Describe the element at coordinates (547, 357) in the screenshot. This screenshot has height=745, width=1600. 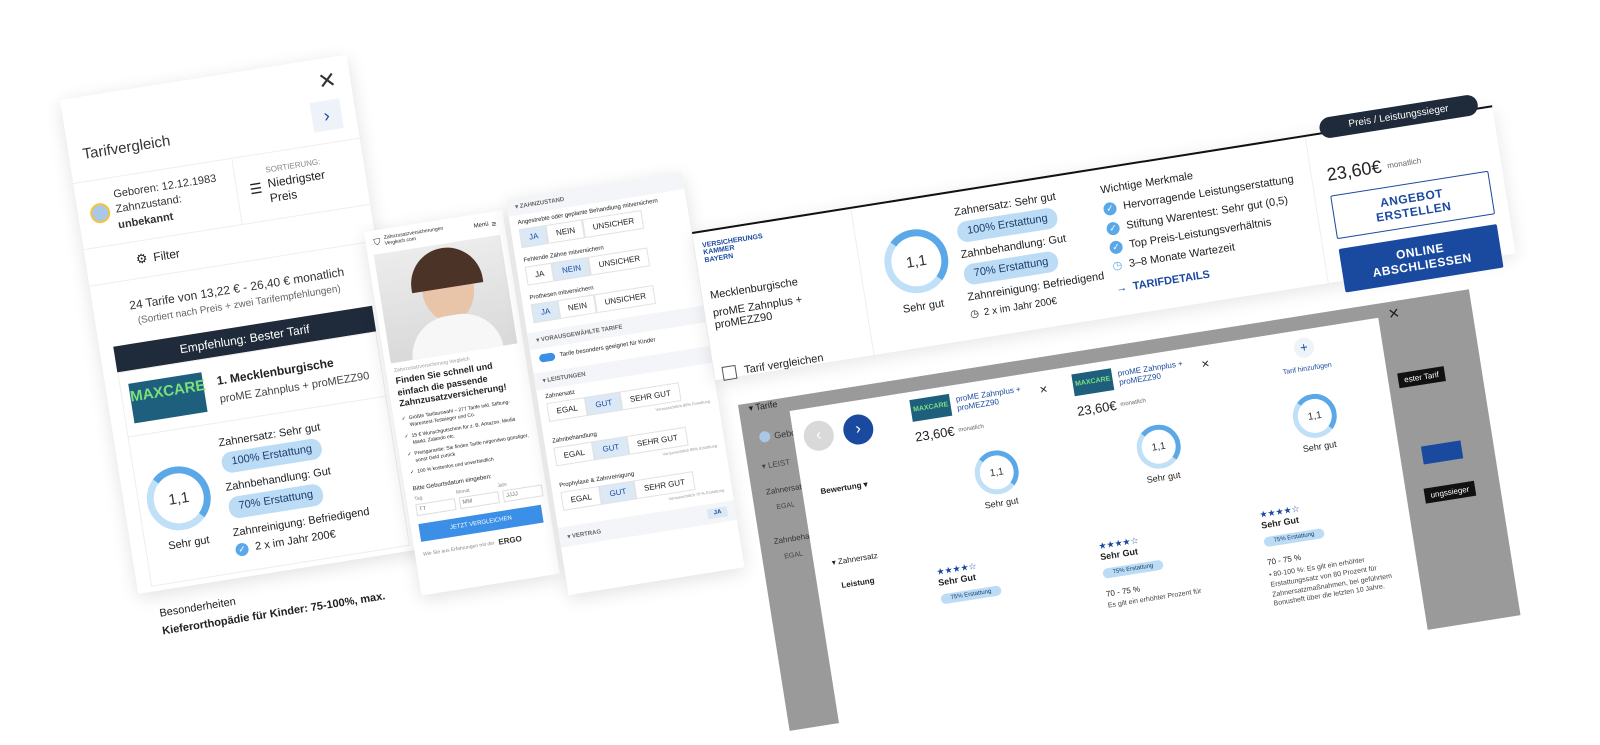
I see `kinder-toggle` at that location.